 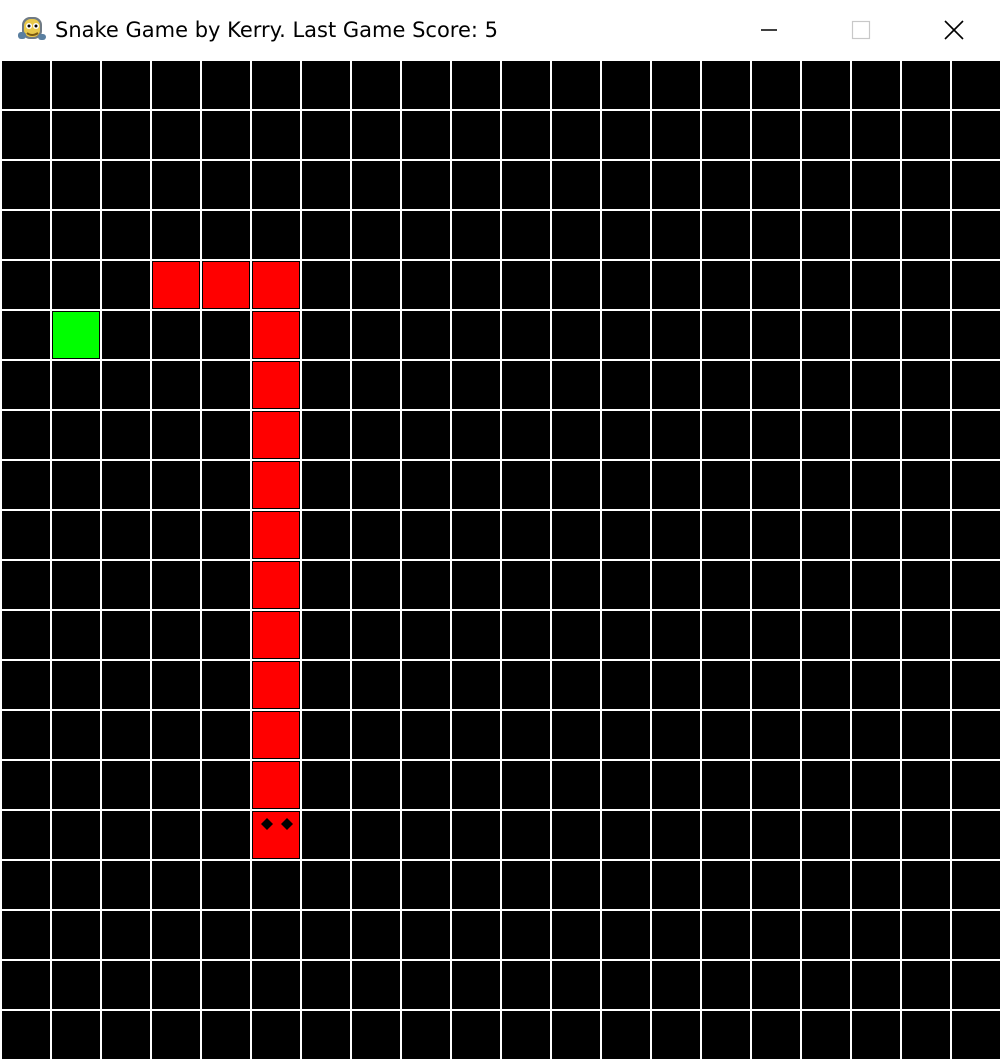 What do you see at coordinates (76, 335) in the screenshot?
I see `food-pellet` at bounding box center [76, 335].